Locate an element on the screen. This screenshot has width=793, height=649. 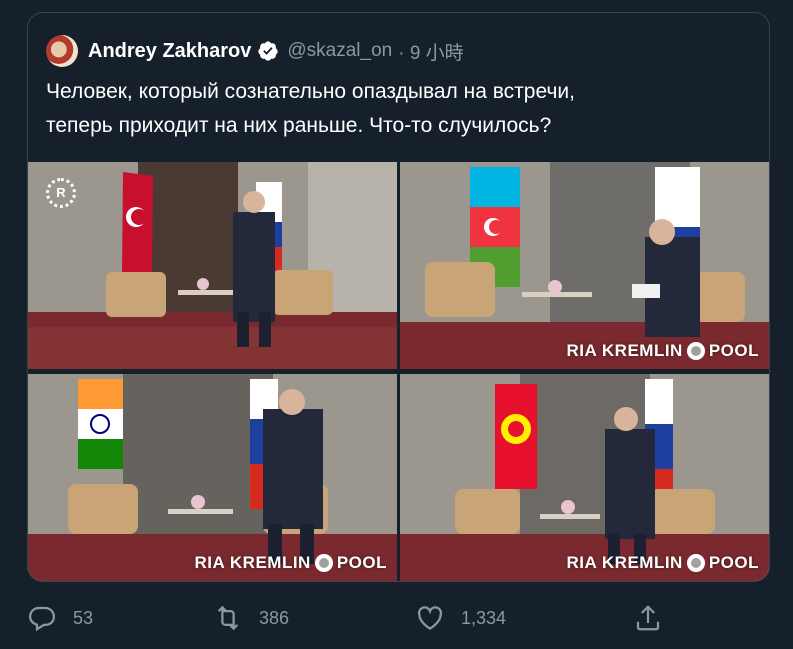
author-avatar is located at coordinates (62, 51).